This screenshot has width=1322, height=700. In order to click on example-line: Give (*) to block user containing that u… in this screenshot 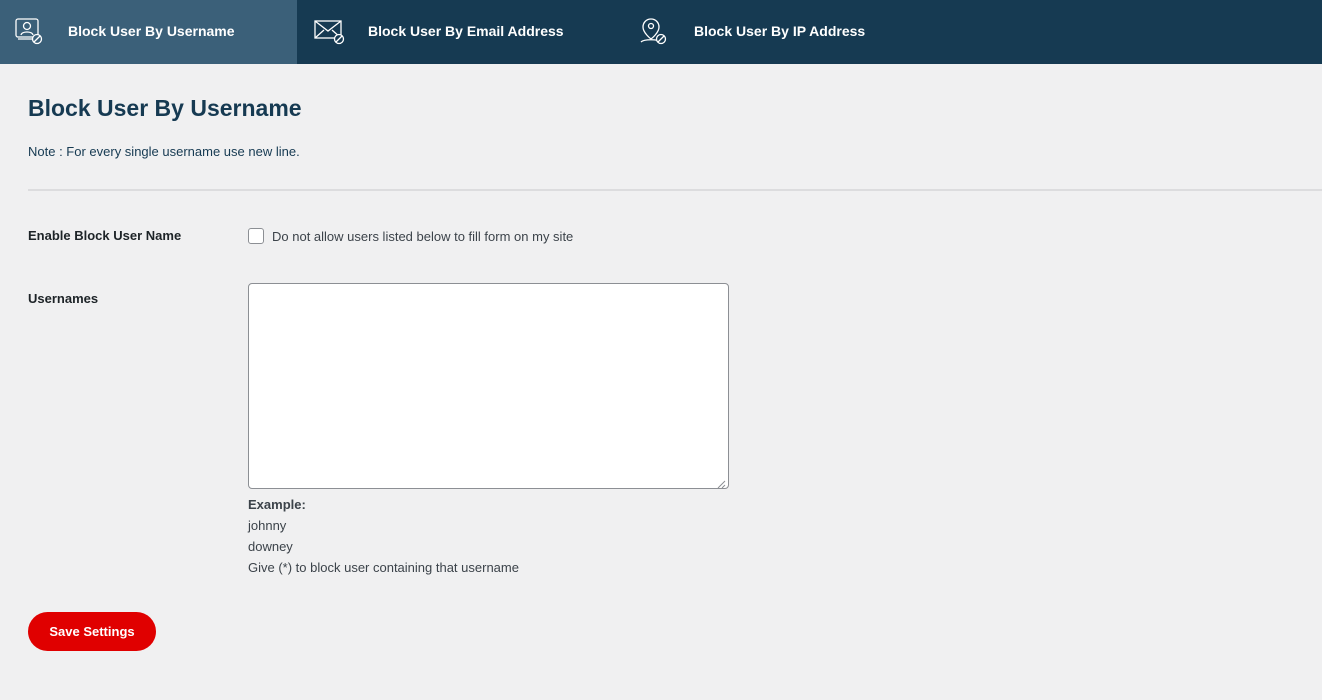, I will do `click(383, 567)`.